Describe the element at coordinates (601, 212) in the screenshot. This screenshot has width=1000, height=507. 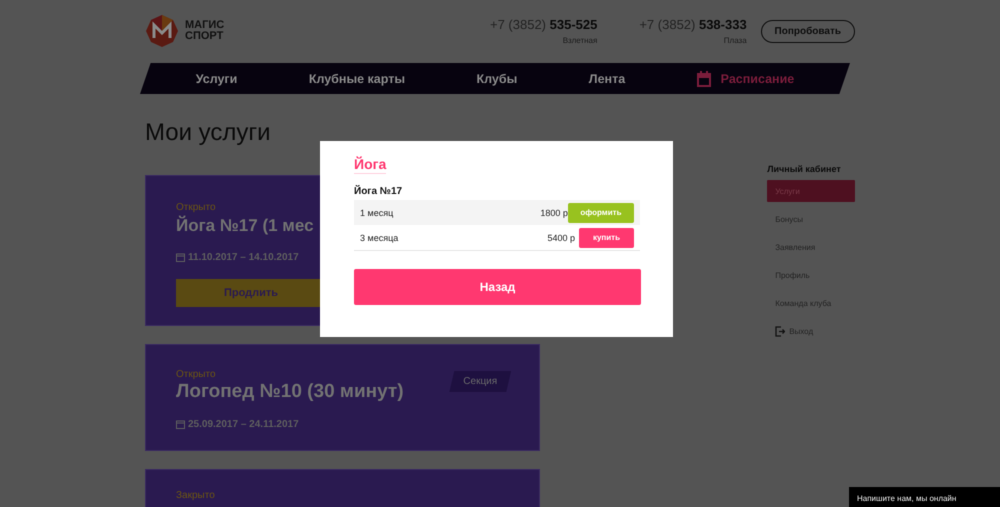
I see `order-button: оформить` at that location.